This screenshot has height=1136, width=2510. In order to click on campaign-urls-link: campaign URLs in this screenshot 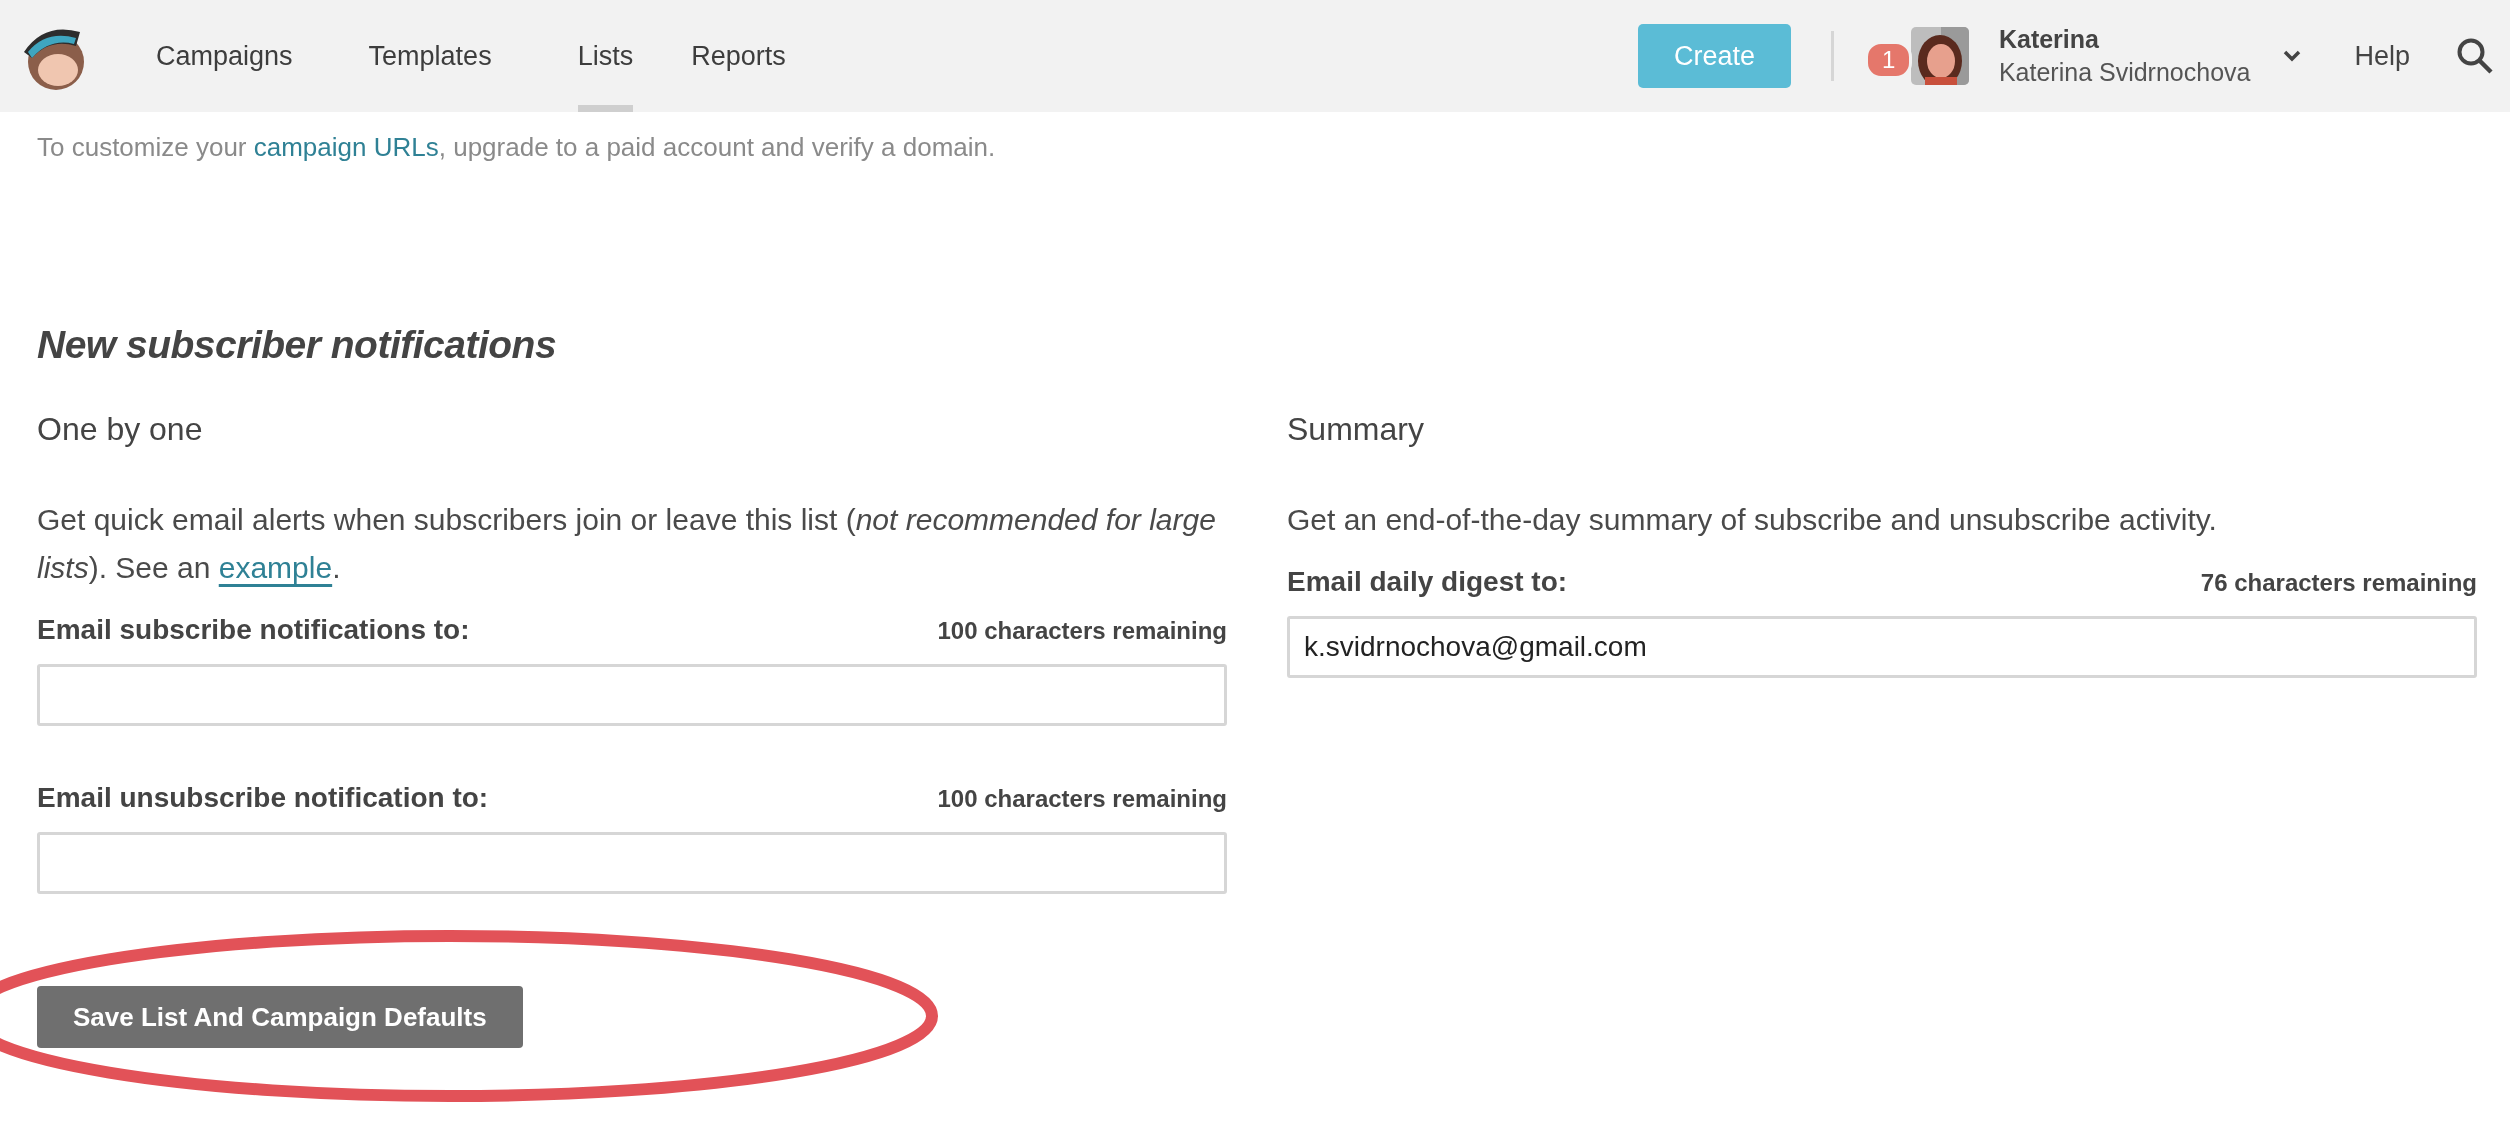, I will do `click(346, 147)`.